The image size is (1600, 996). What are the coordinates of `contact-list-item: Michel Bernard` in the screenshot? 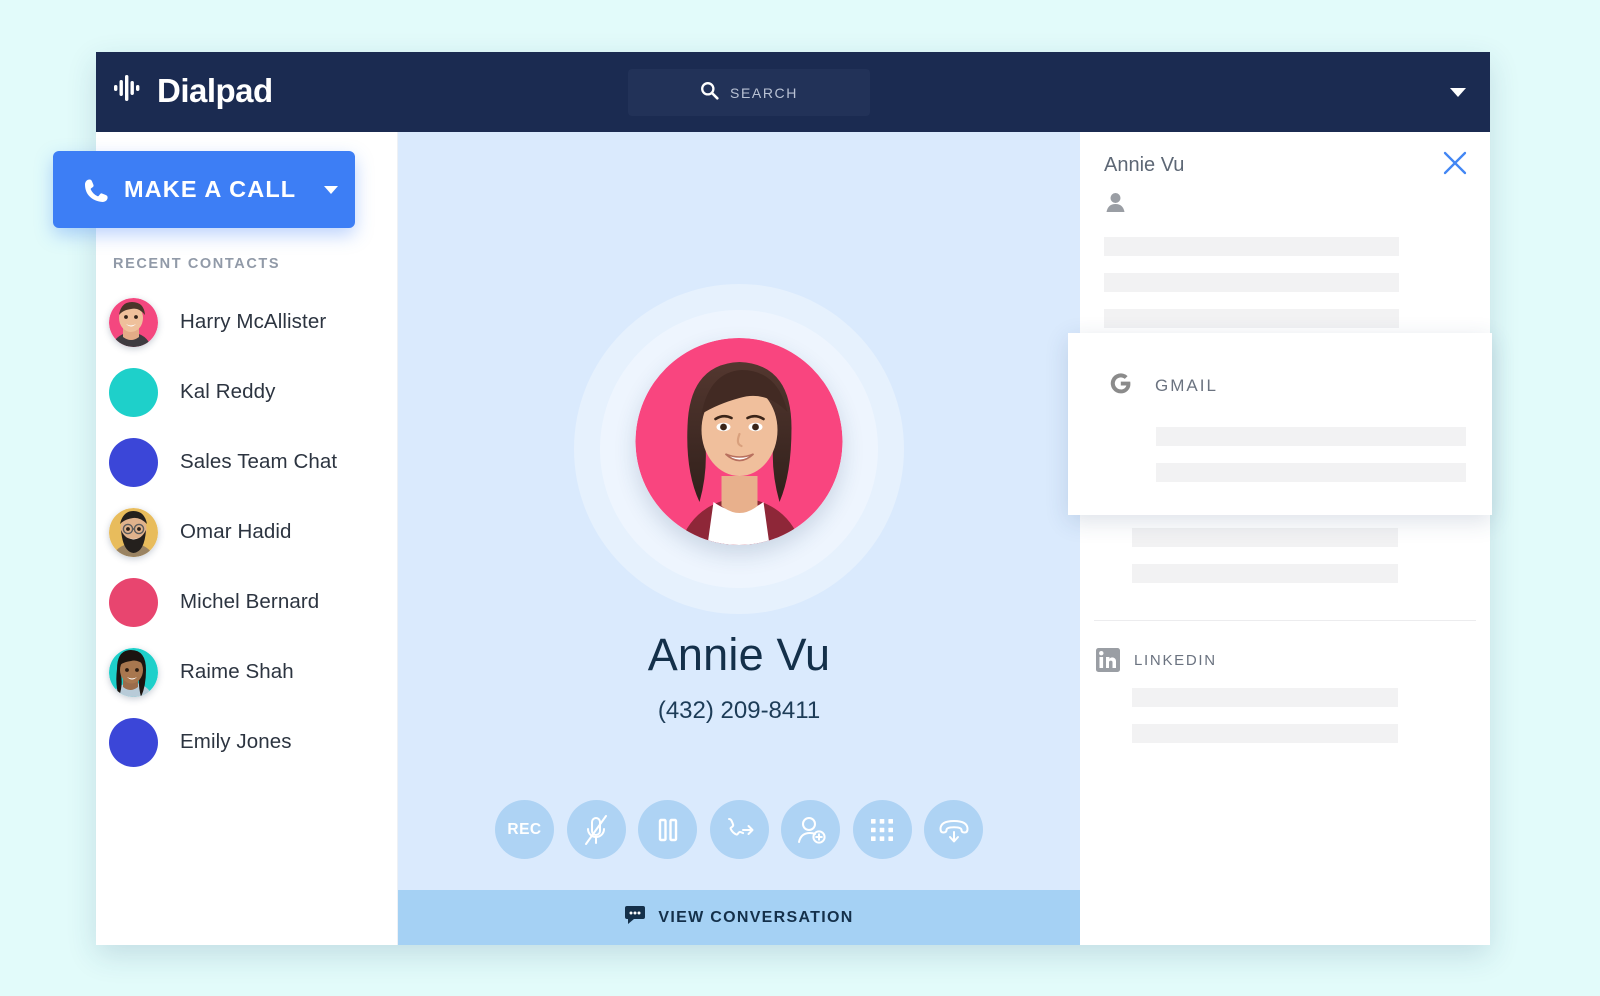 It's located at (247, 602).